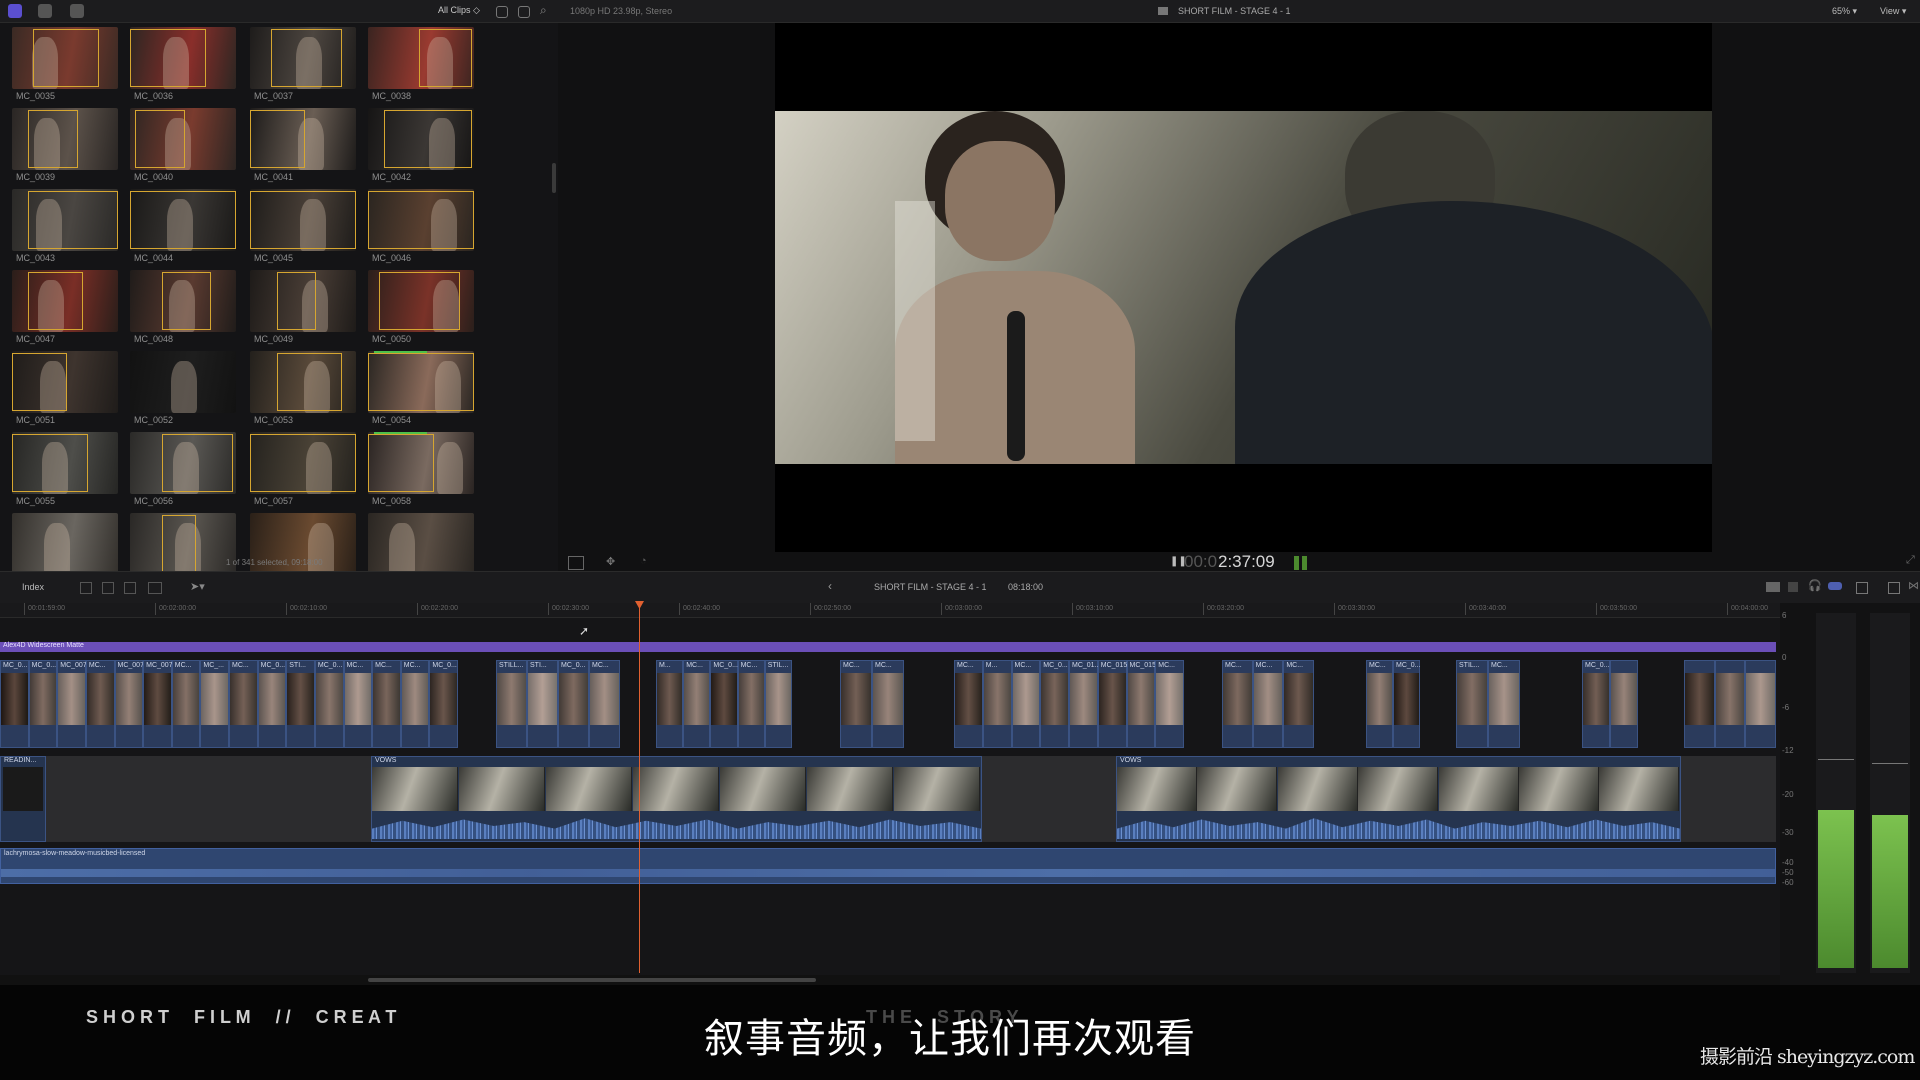 The image size is (1920, 1080). What do you see at coordinates (888, 866) in the screenshot?
I see `music-clip: lachrymosa-slow-meadow-musicbed-licensed` at bounding box center [888, 866].